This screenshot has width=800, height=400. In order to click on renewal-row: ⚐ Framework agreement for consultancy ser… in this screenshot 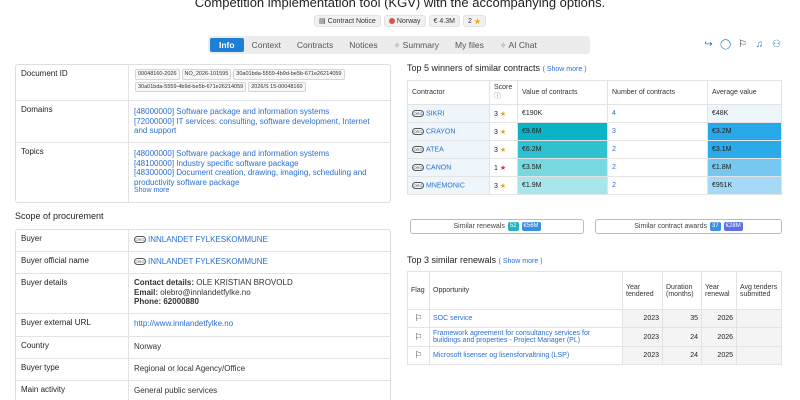, I will do `click(594, 337)`.